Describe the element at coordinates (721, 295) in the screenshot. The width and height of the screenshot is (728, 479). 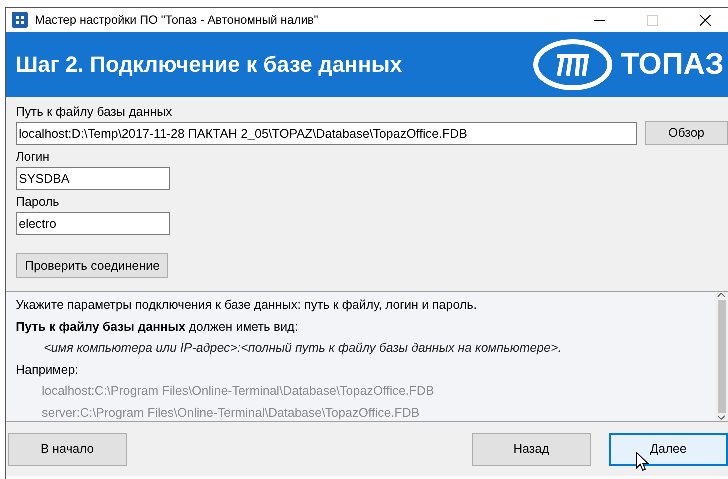
I see `scroll-up-icon` at that location.